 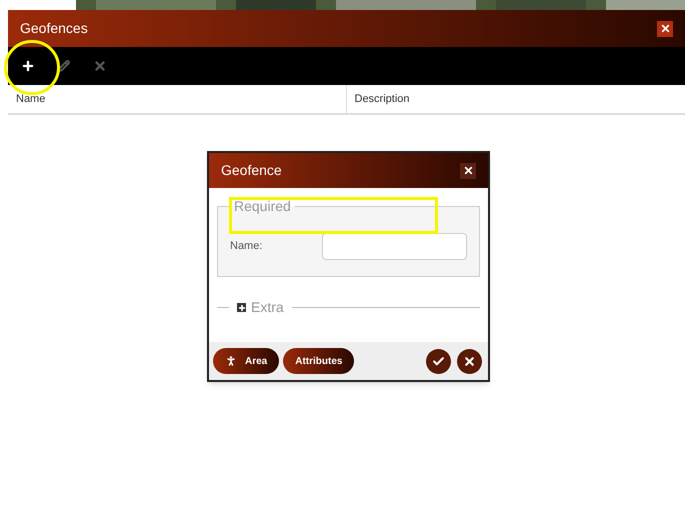 I want to click on name-input, so click(x=394, y=246).